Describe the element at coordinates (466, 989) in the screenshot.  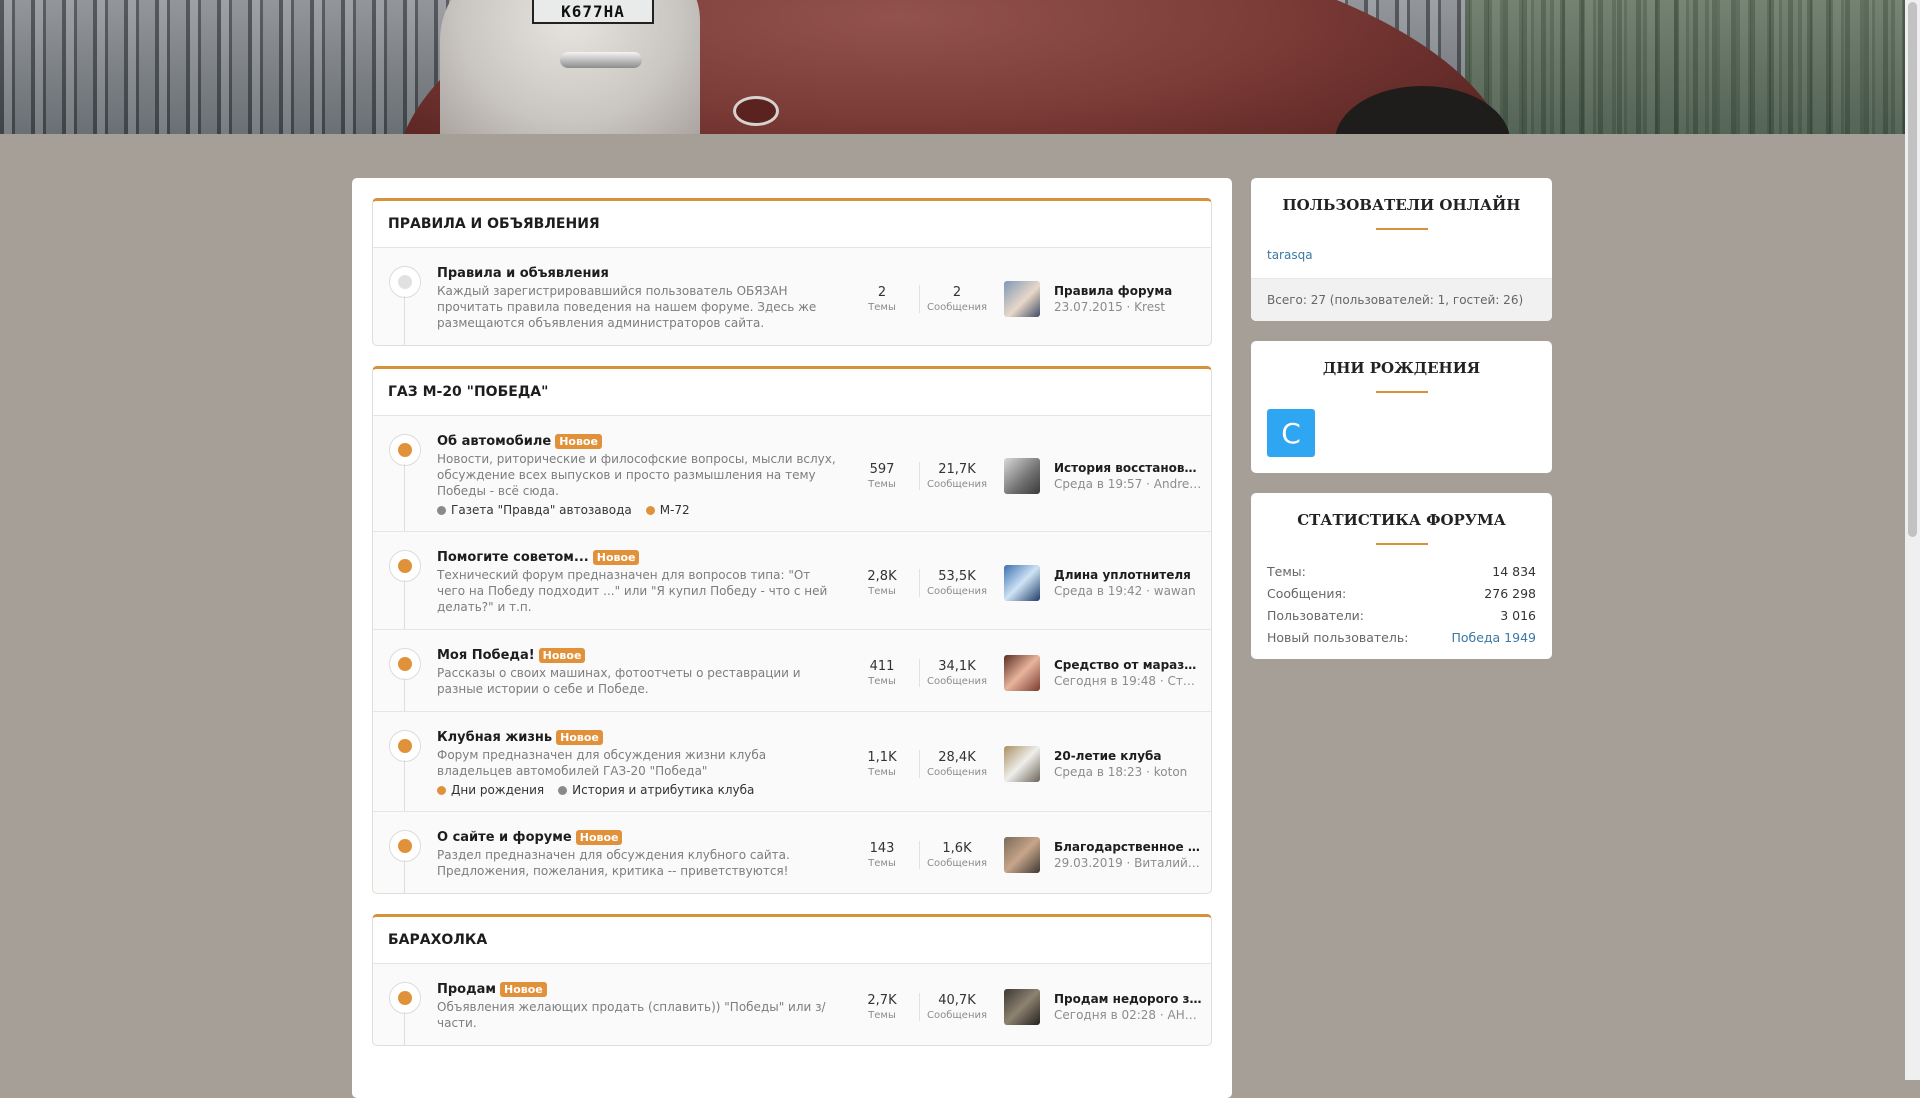
I see `node-title-link: Продам` at that location.